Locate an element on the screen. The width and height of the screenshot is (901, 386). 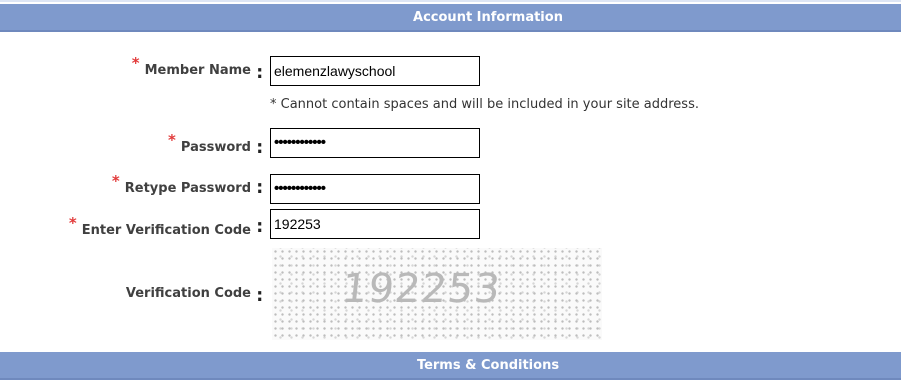
verification-code-label-text: Verification Code is located at coordinates (188, 293).